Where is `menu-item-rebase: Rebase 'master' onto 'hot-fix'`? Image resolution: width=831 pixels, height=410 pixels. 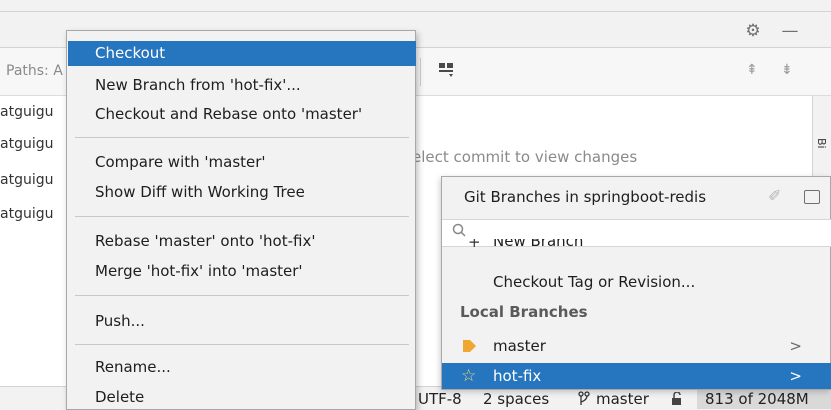
menu-item-rebase: Rebase 'master' onto 'hot-fix' is located at coordinates (242, 241).